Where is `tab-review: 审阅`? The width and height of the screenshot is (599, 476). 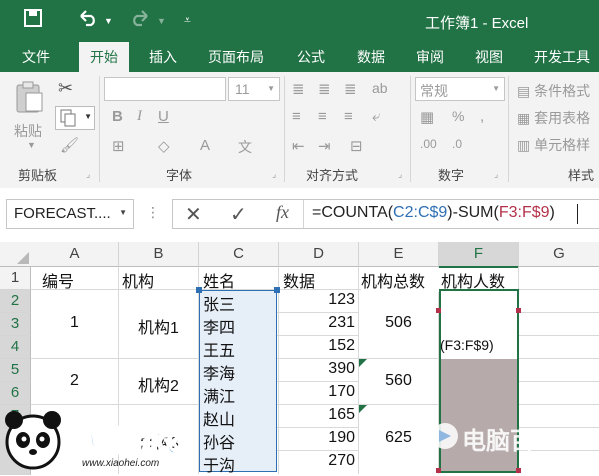
tab-review: 审阅 is located at coordinates (430, 57).